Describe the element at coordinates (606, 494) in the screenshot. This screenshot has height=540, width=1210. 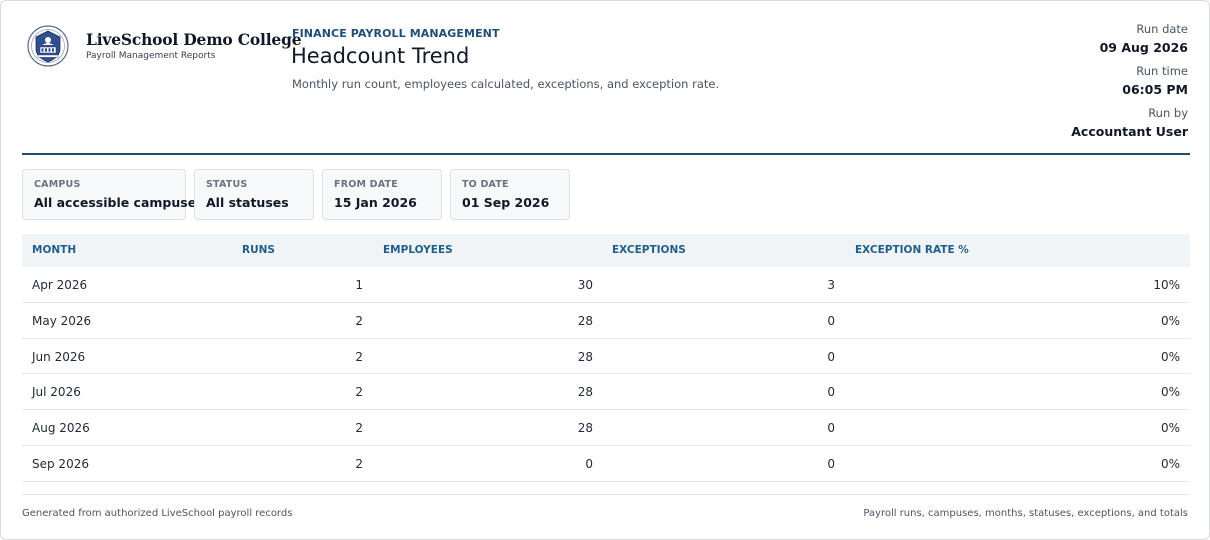
I see `footer-divider` at that location.